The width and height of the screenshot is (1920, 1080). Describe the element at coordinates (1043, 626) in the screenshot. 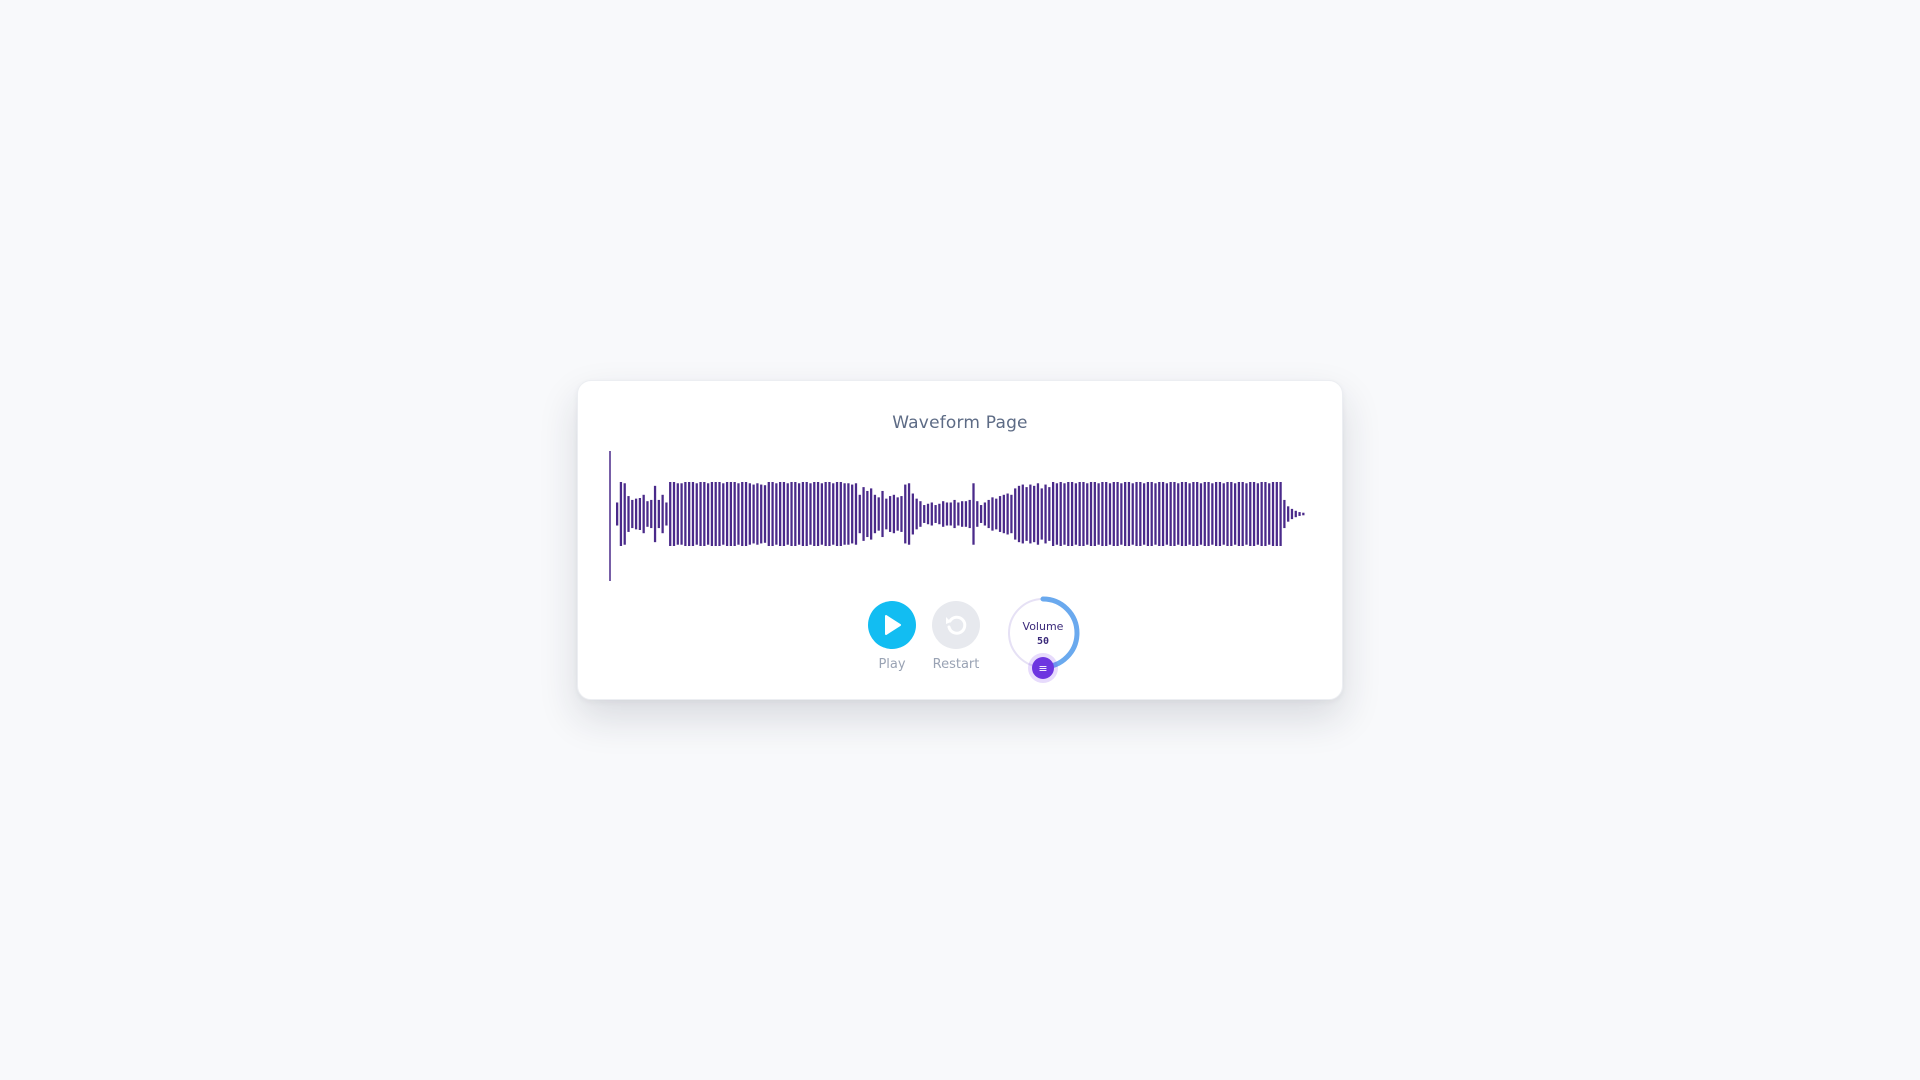

I see `volume-label: Volume` at that location.